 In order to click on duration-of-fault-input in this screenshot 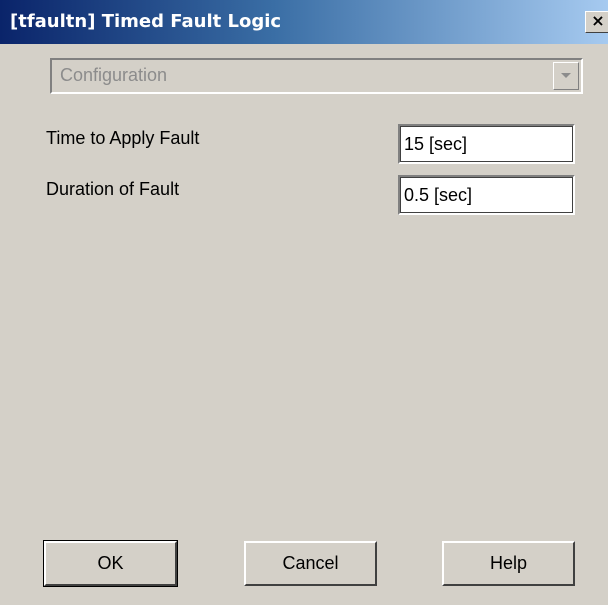, I will do `click(486, 195)`.